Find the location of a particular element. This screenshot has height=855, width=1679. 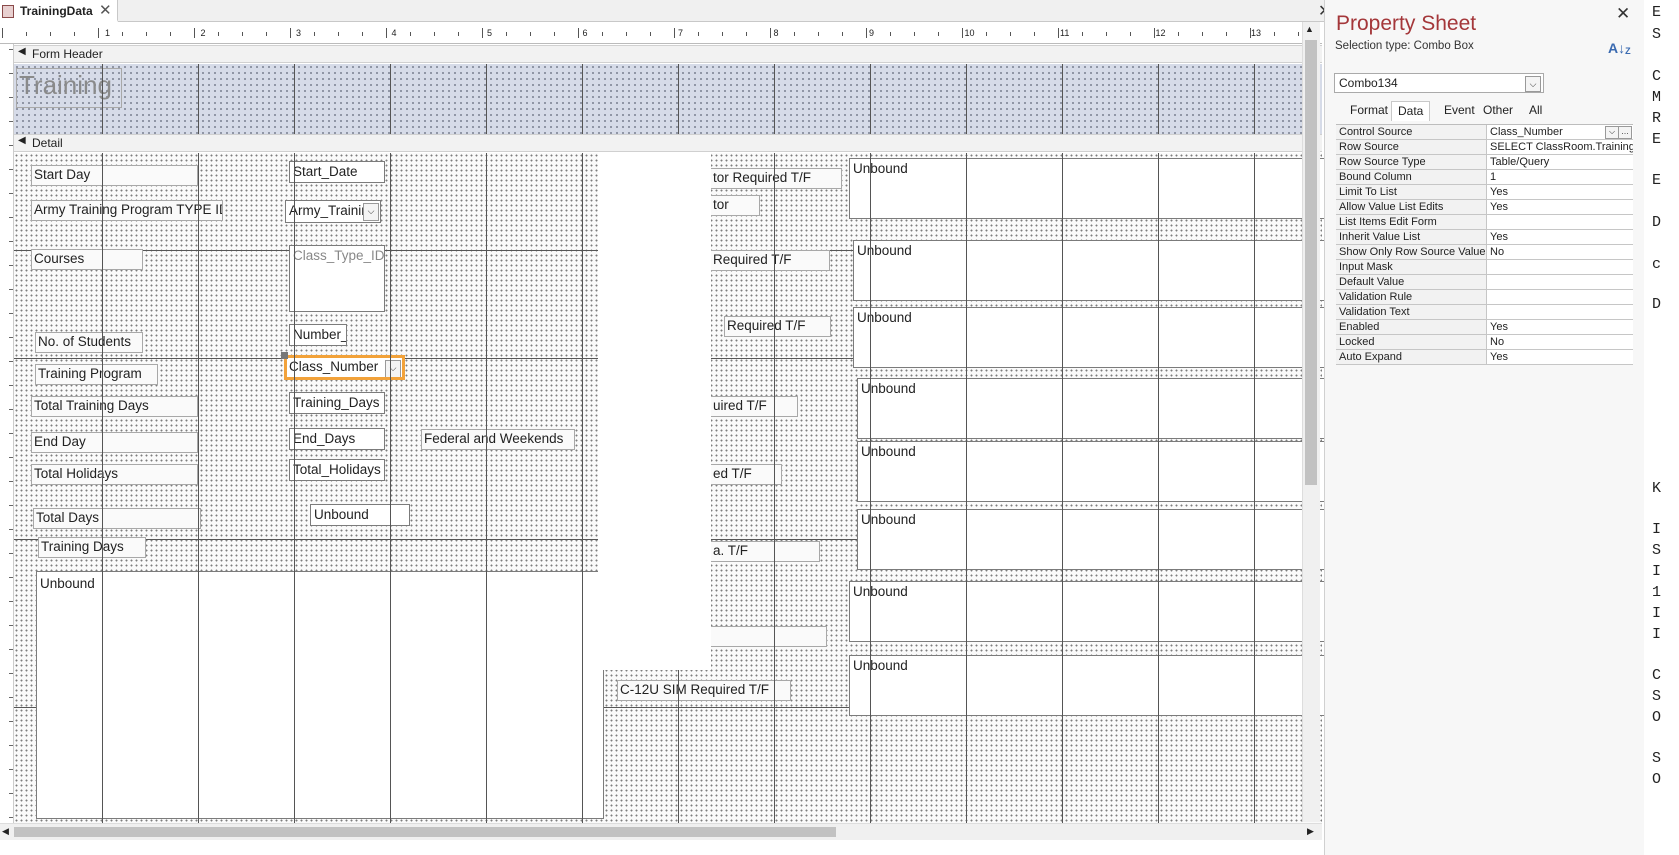

textbox-unbound-1: Unbound is located at coordinates (1088, 188).